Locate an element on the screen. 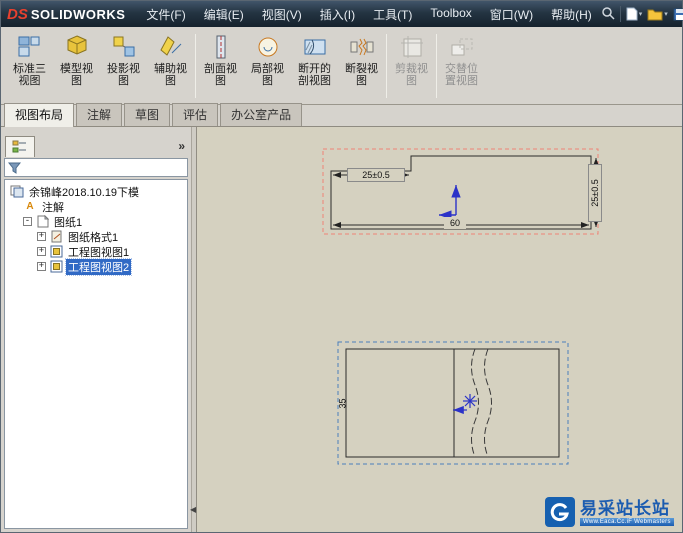  menu-toolbox: Toolbox is located at coordinates (450, 14).